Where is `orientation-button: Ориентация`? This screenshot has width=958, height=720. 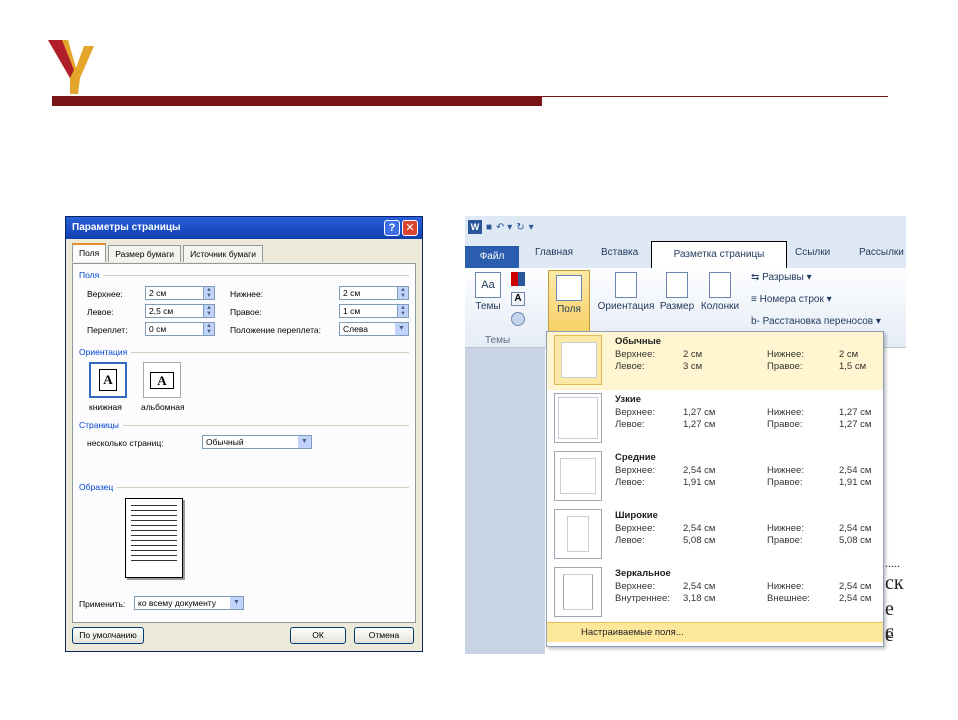
orientation-button: Ориентация is located at coordinates (626, 292).